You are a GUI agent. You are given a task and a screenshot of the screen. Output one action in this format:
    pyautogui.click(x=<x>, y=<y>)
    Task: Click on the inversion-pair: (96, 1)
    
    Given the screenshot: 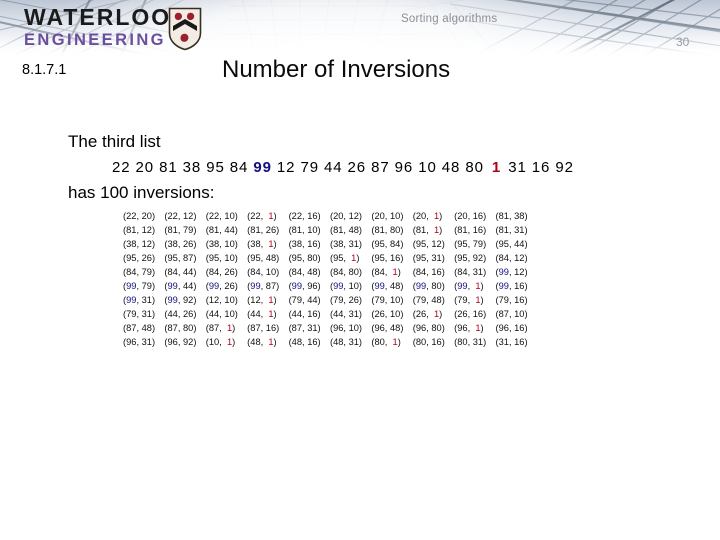 What is the action you would take?
    pyautogui.click(x=469, y=328)
    